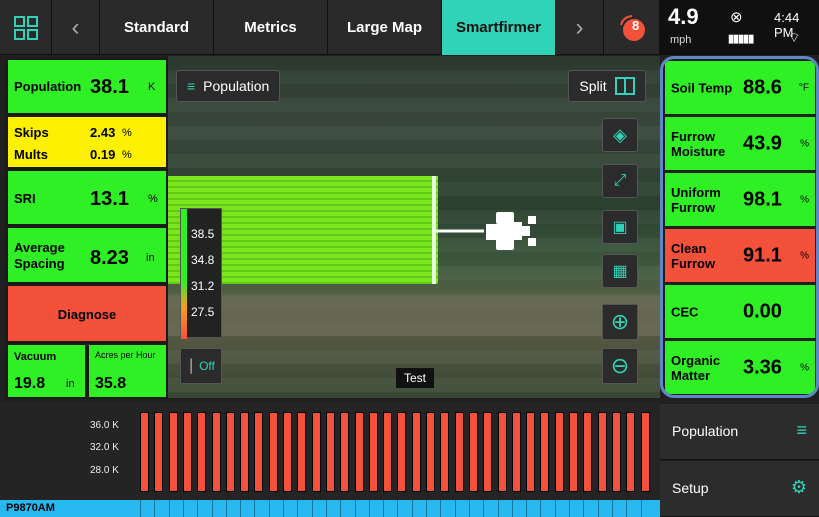  I want to click on skips-mults-tile: Skips 2.43 % Mults 0.19 %, so click(87, 142).